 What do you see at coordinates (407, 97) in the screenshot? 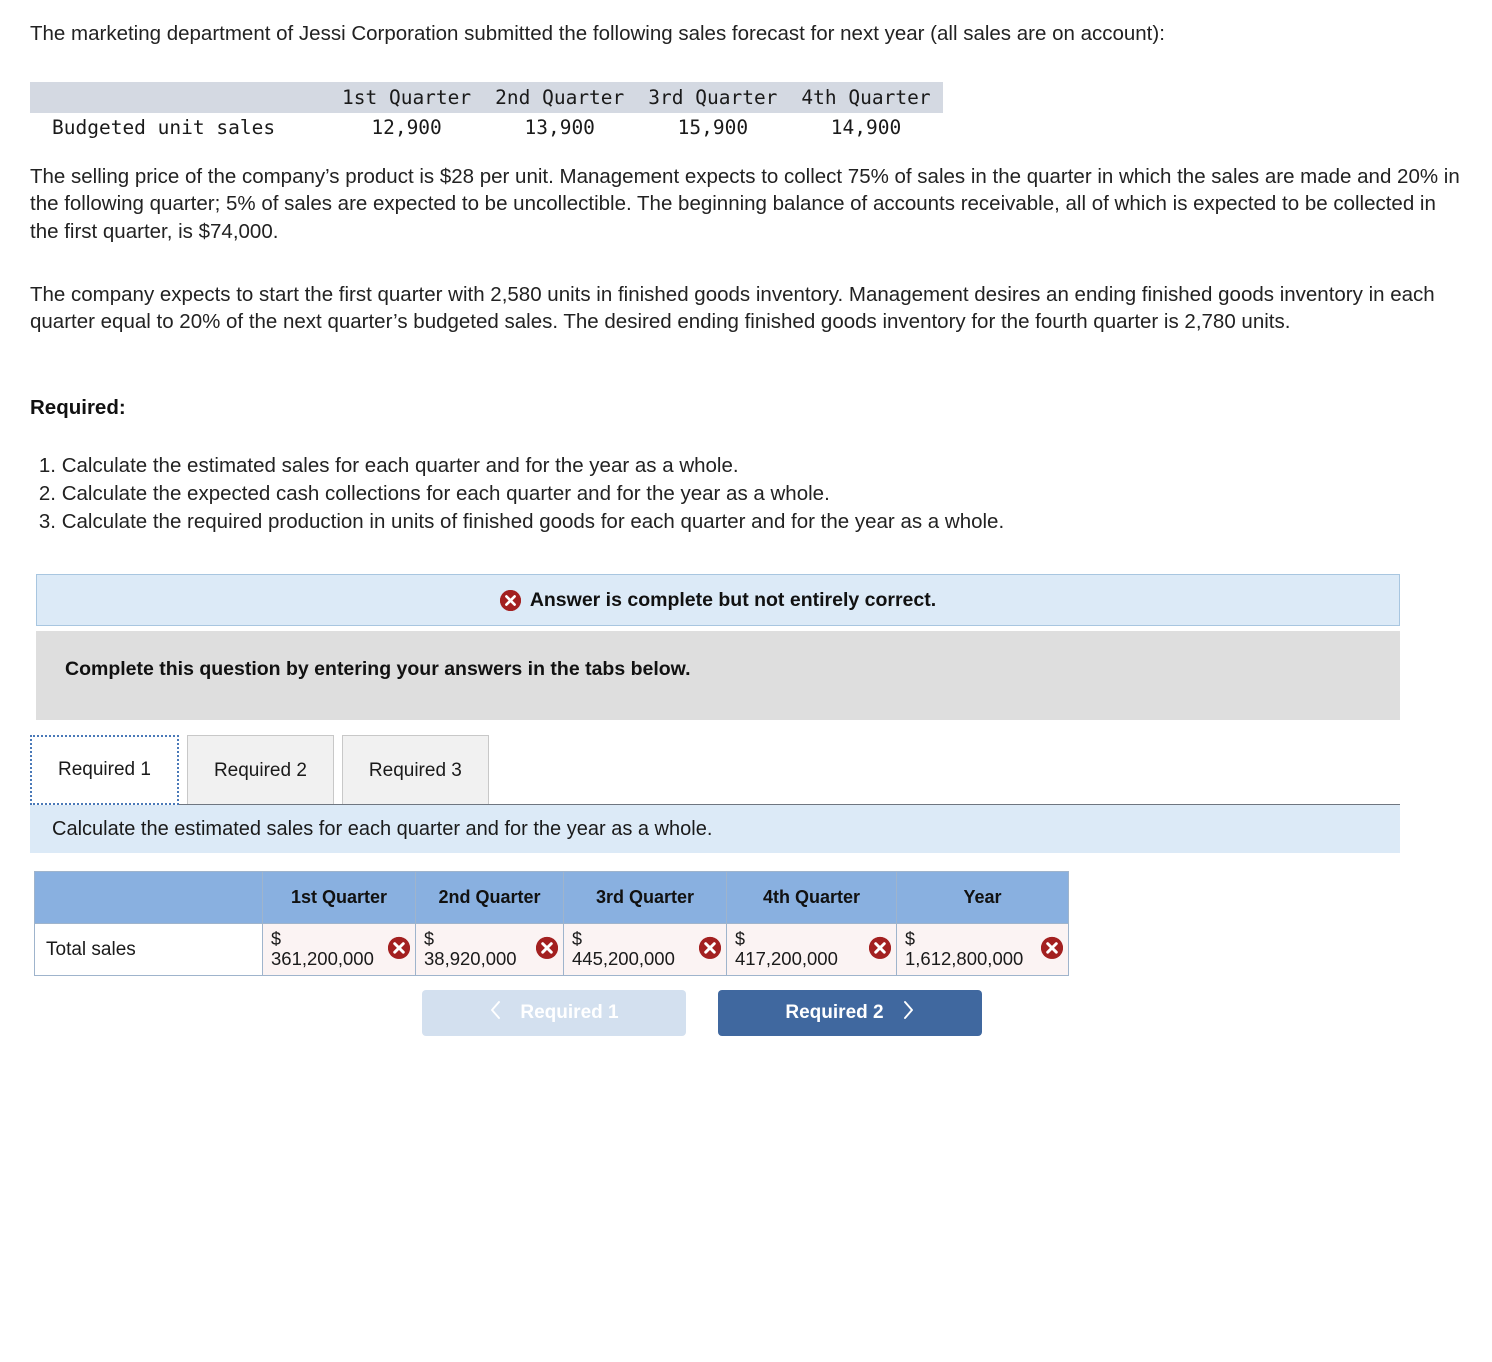
I see `budget-header-q1: 1st Quarter` at bounding box center [407, 97].